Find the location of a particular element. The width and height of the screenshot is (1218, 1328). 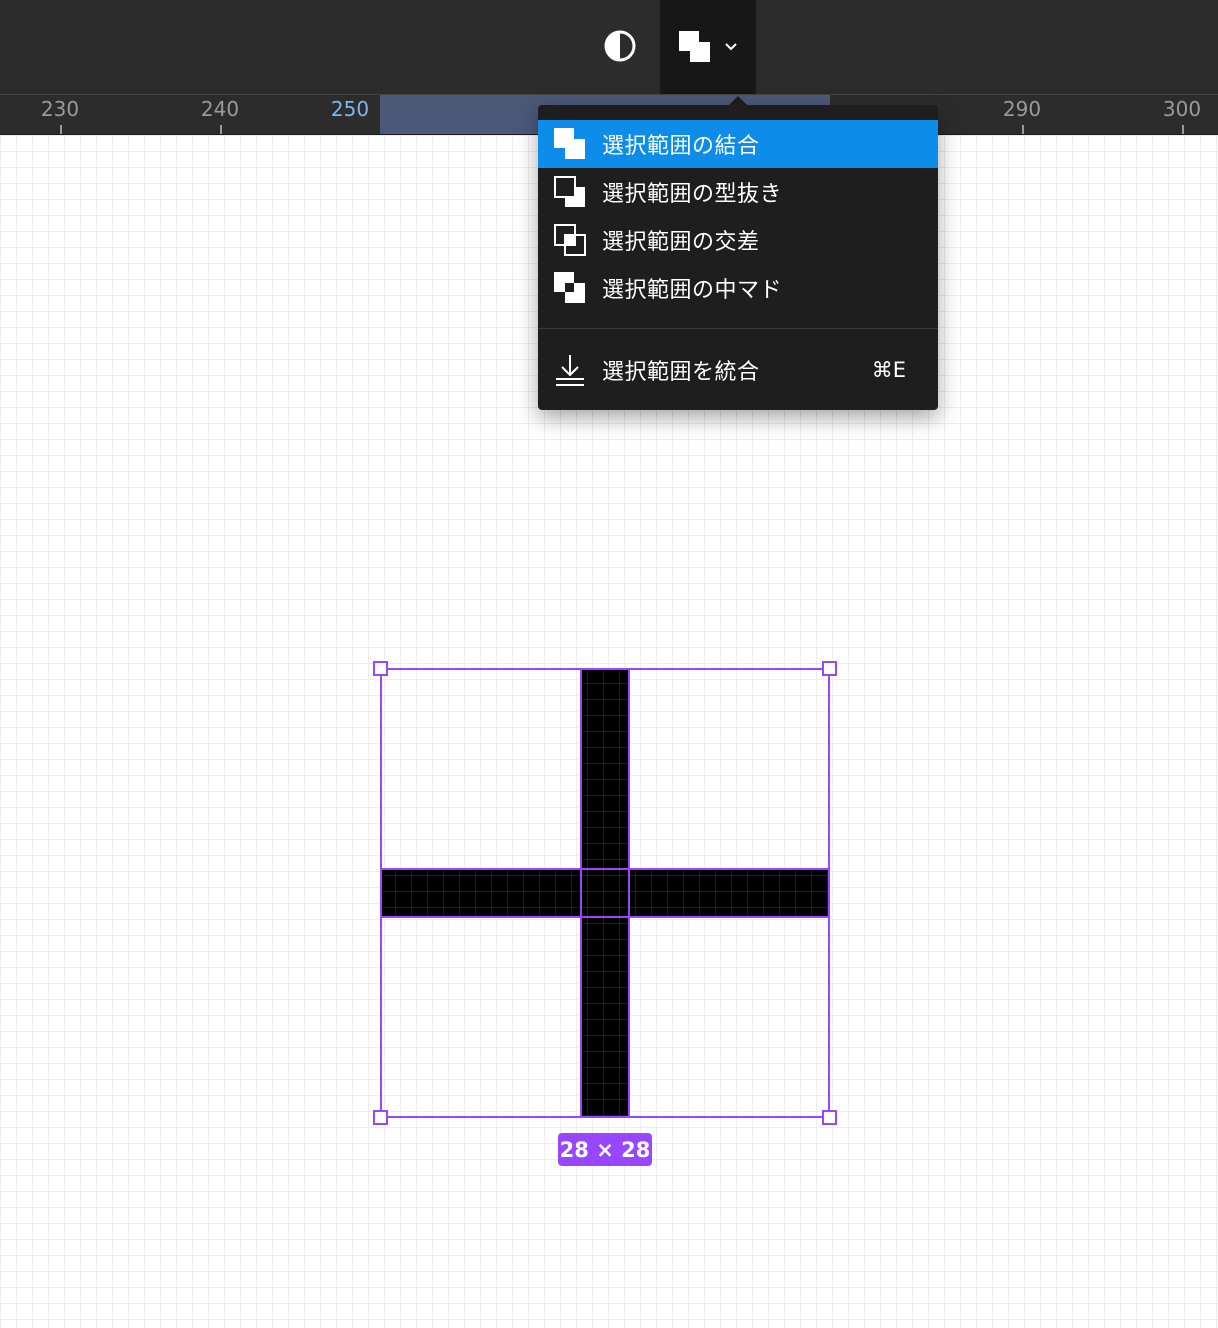

menu-item-label: 選択範囲の交差 is located at coordinates (681, 242).